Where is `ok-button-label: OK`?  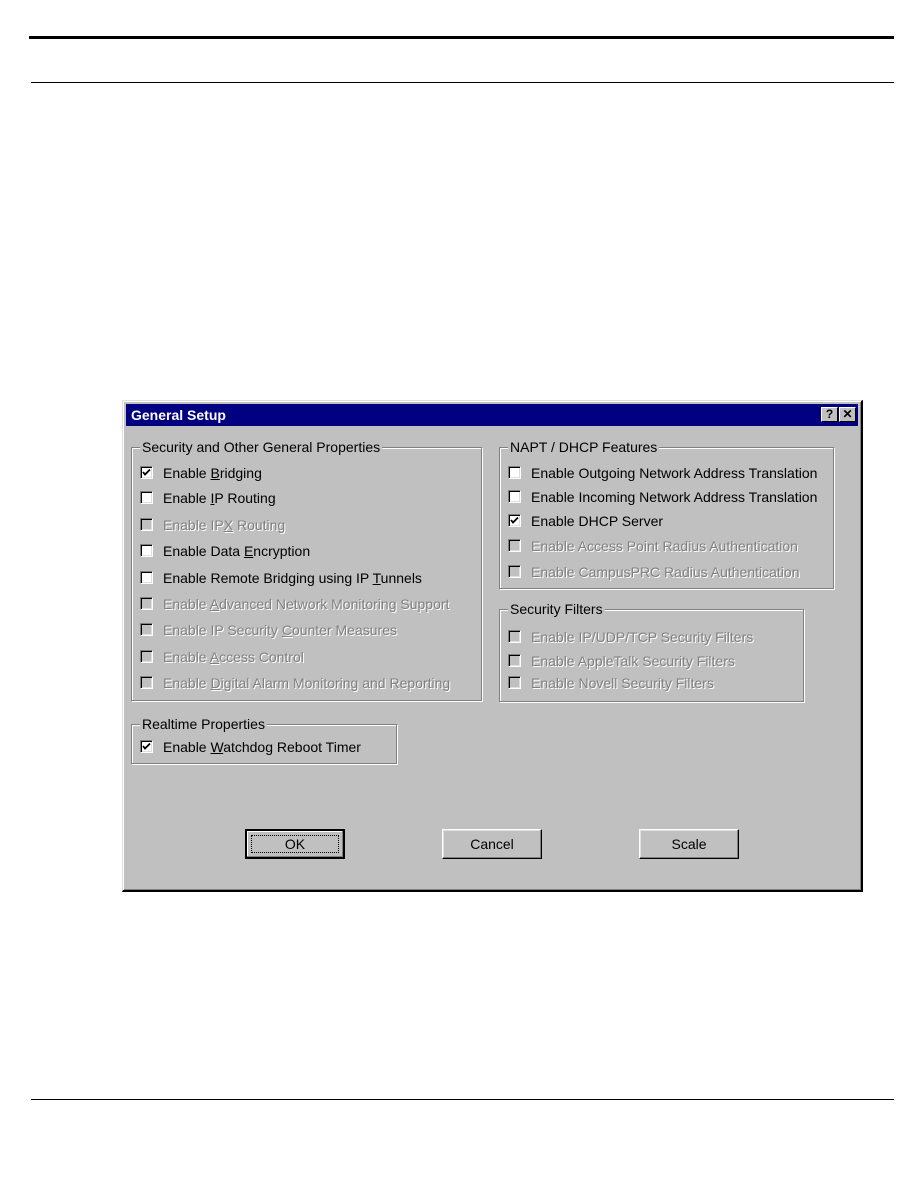 ok-button-label: OK is located at coordinates (295, 843).